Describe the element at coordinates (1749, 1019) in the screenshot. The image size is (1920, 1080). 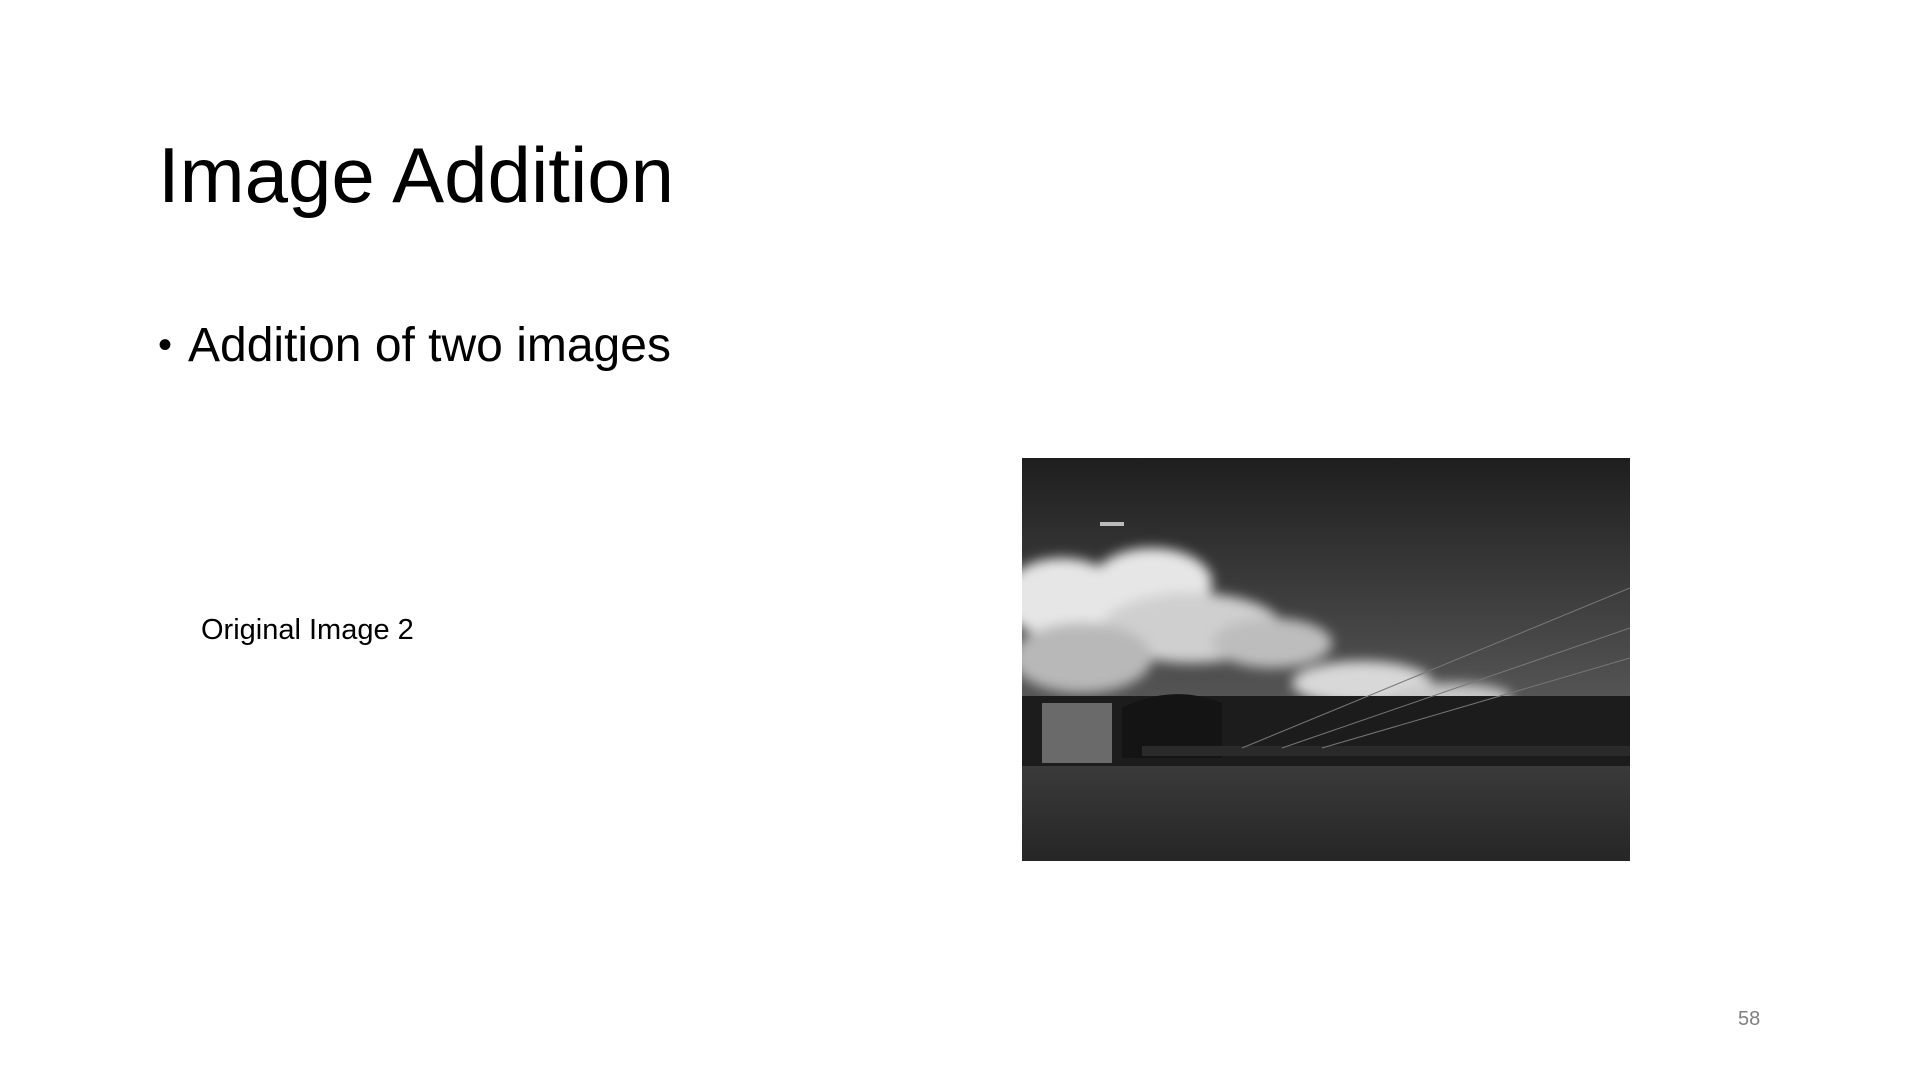
I see `page-number: 58` at that location.